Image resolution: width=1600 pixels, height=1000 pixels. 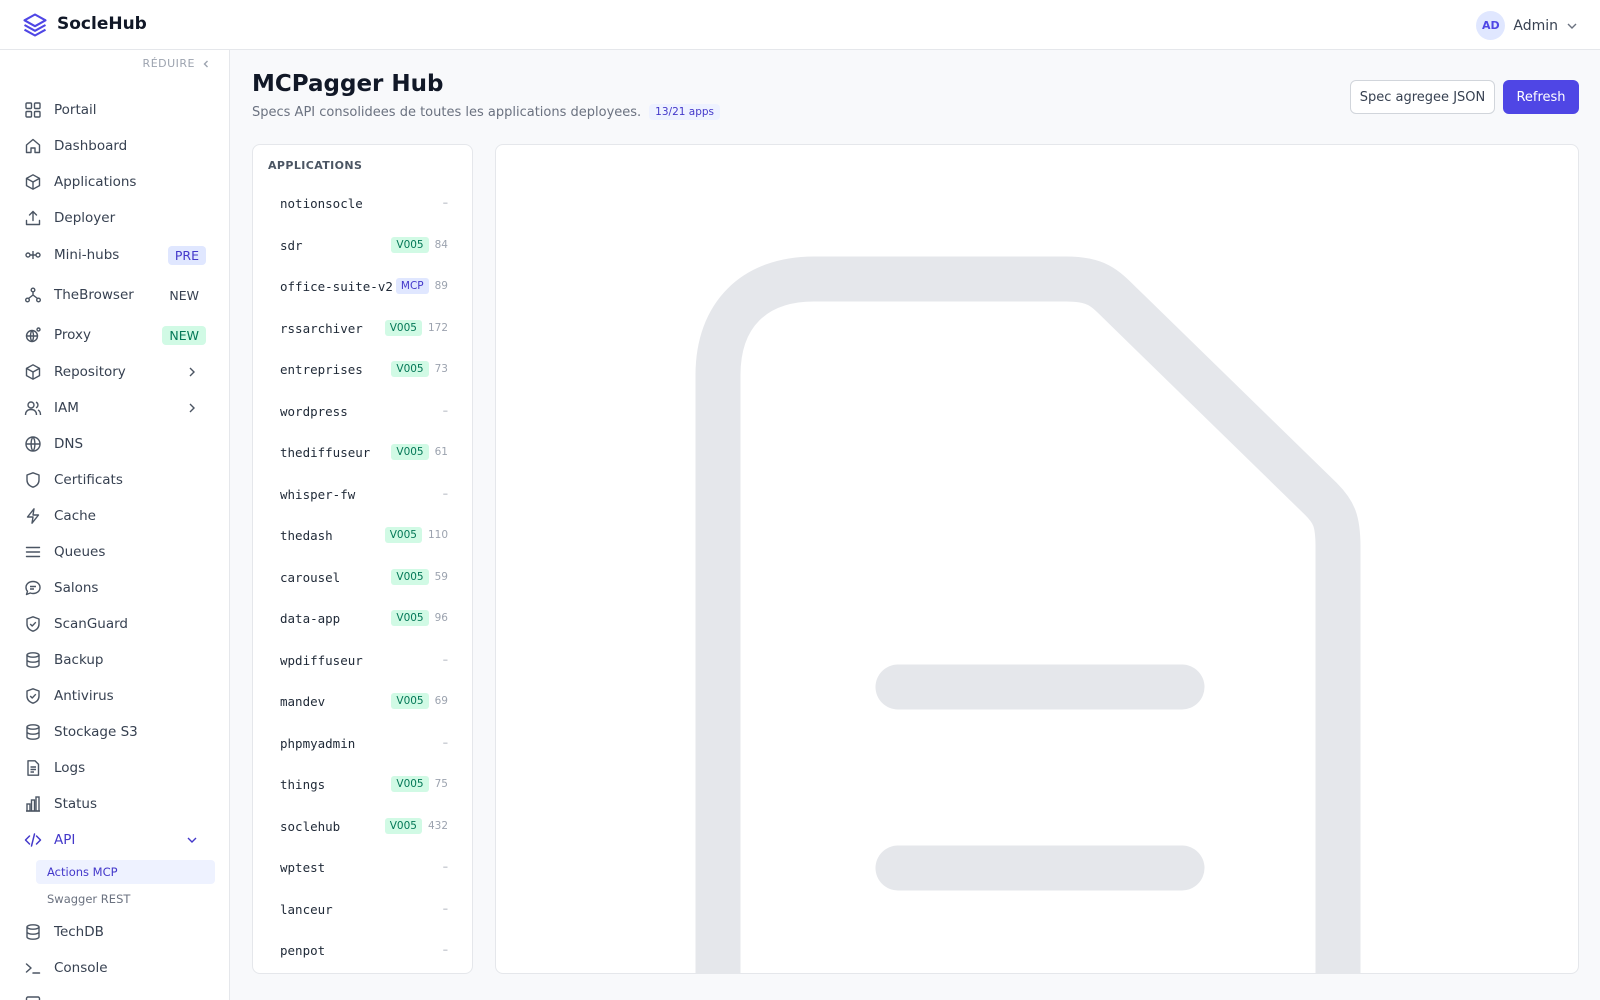 What do you see at coordinates (33, 335) in the screenshot?
I see `proxy-icon` at bounding box center [33, 335].